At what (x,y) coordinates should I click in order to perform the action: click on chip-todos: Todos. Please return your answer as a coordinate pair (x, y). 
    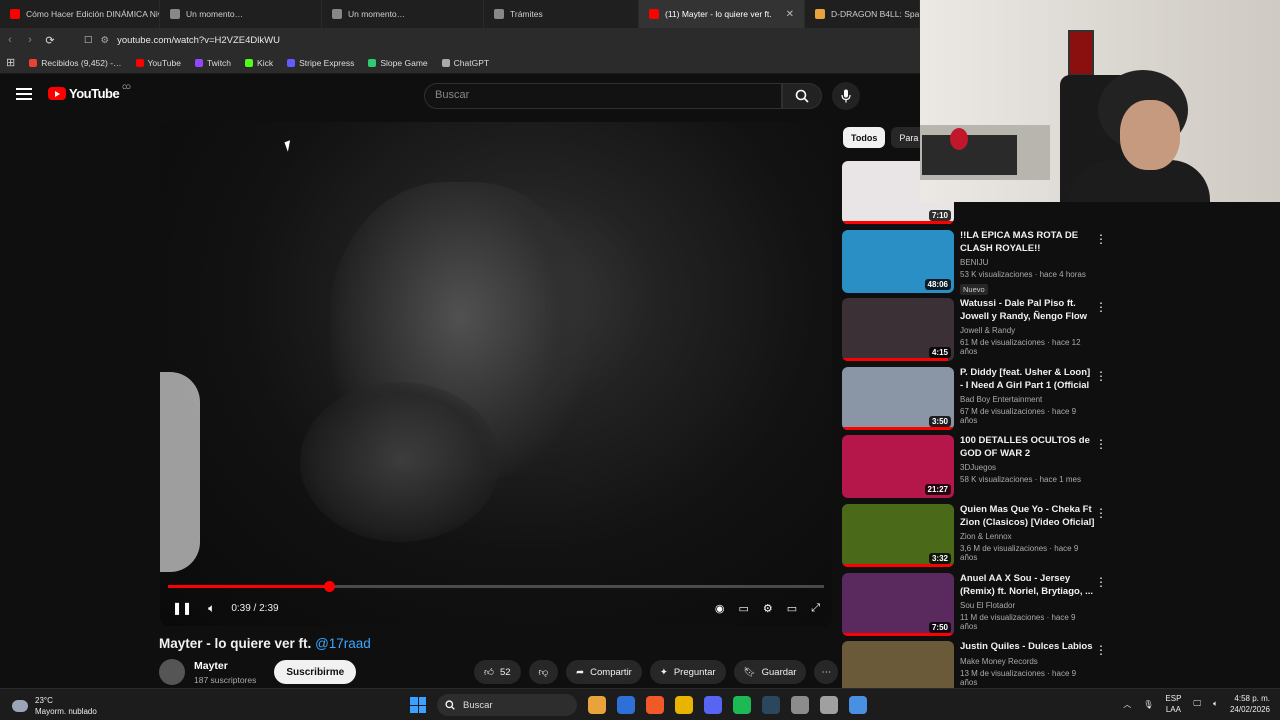
    Looking at the image, I should click on (864, 137).